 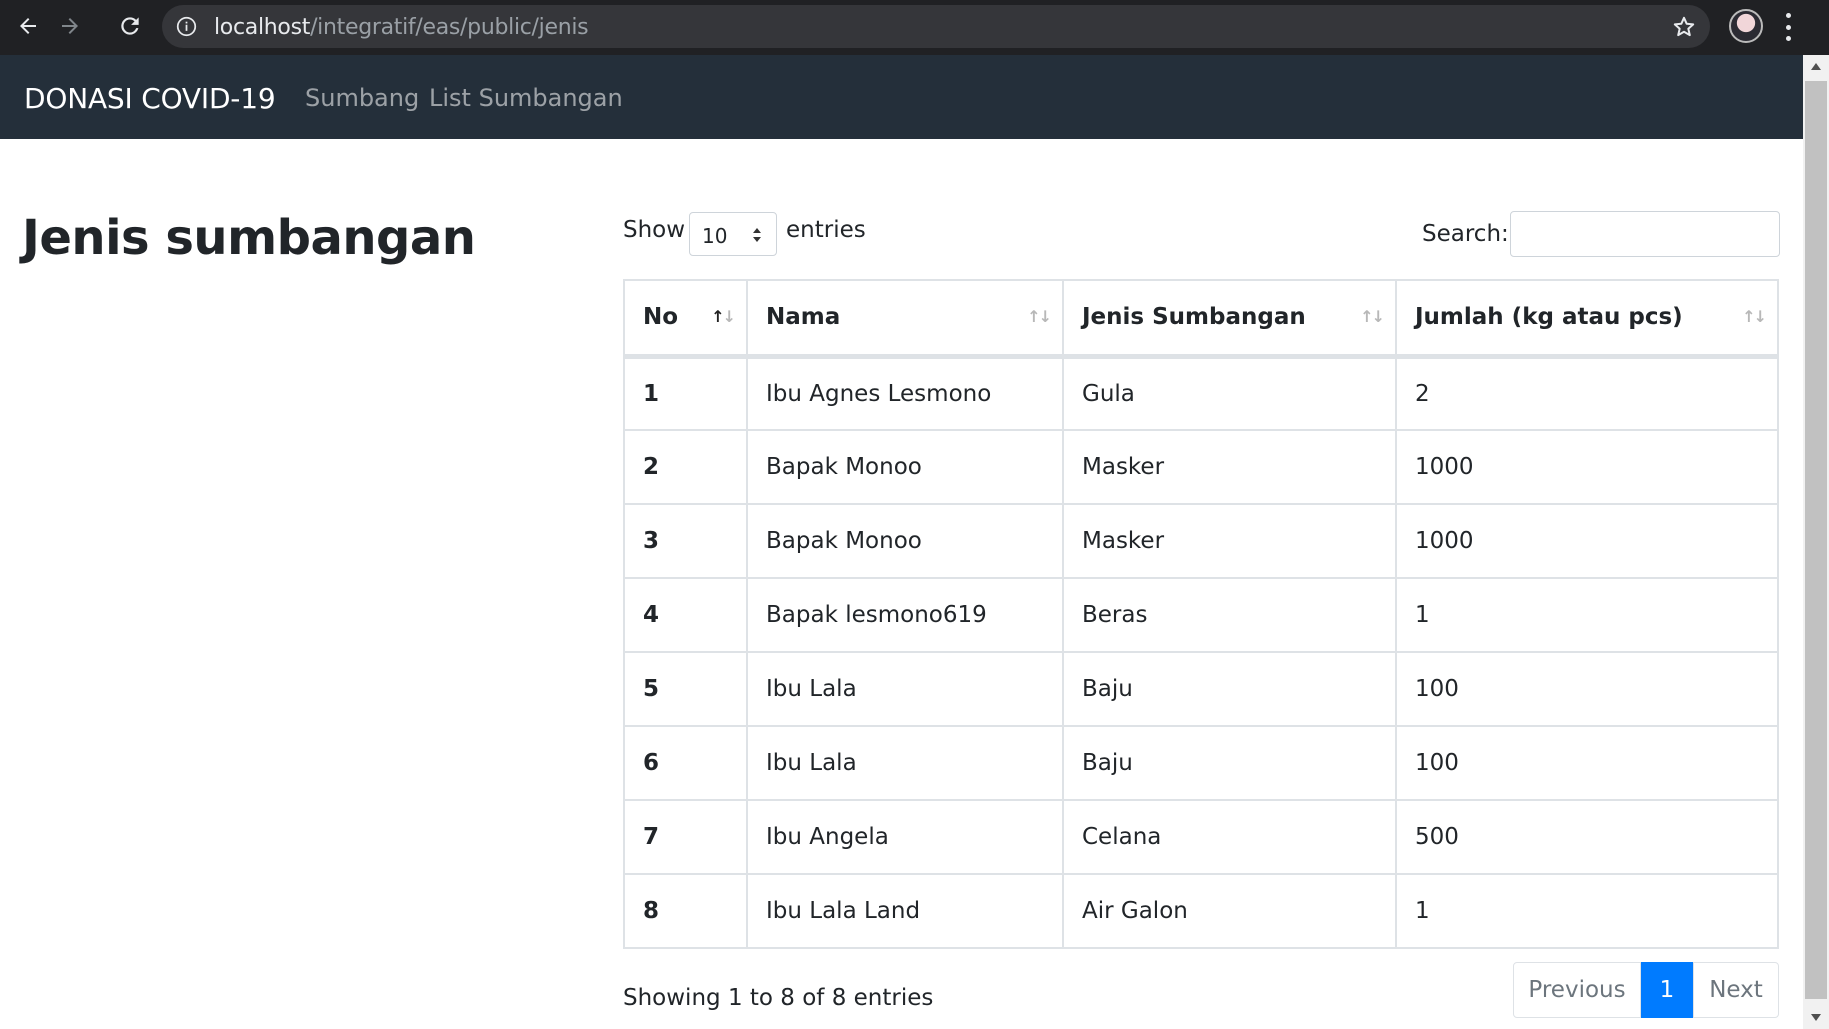 I want to click on column-header-jenis-sumbangan: Jenis Sumbangan ↑↓, so click(x=1229, y=319).